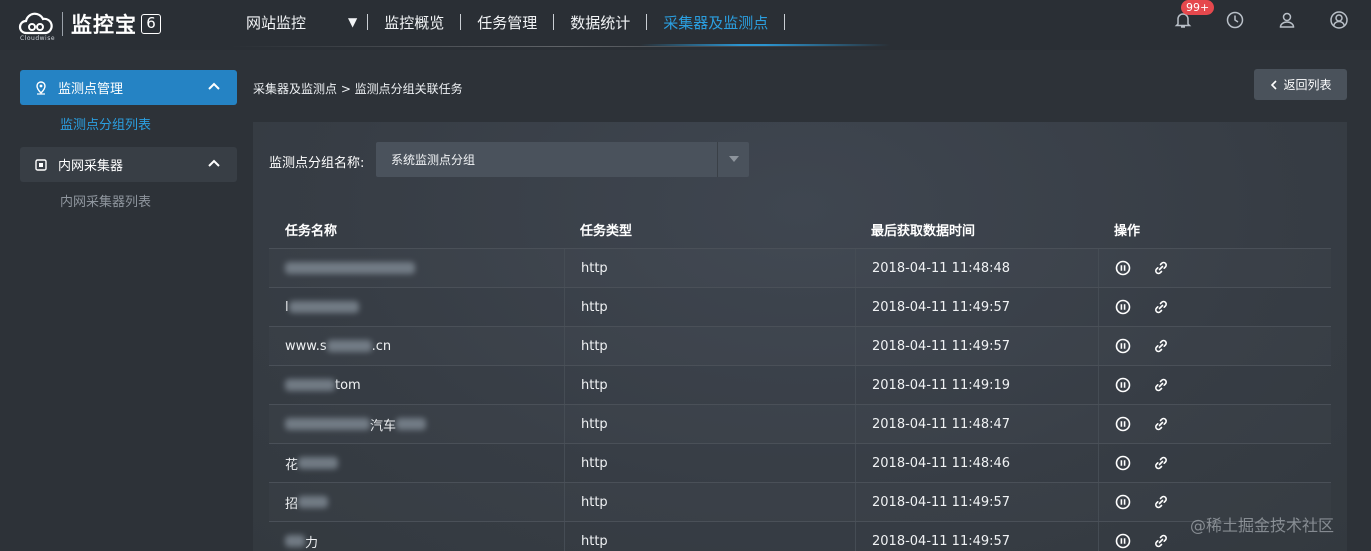  What do you see at coordinates (41, 164) in the screenshot?
I see `chip-icon` at bounding box center [41, 164].